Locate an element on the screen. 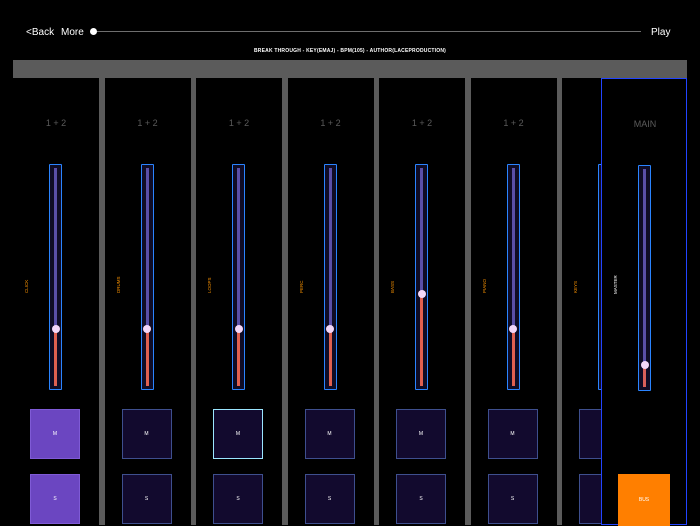  master-fader is located at coordinates (644, 278).